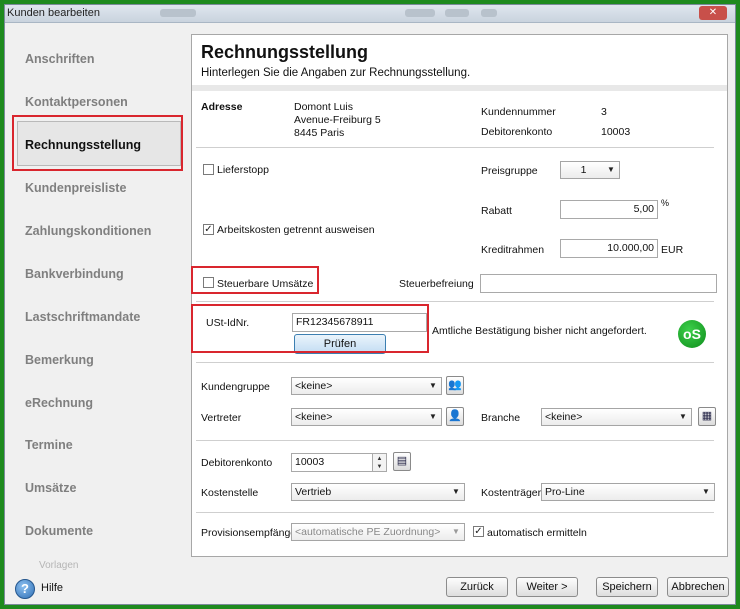 The width and height of the screenshot is (740, 609). Describe the element at coordinates (517, 132) in the screenshot. I see `debitorenkonto-info-label: Debitorenkonto` at that location.